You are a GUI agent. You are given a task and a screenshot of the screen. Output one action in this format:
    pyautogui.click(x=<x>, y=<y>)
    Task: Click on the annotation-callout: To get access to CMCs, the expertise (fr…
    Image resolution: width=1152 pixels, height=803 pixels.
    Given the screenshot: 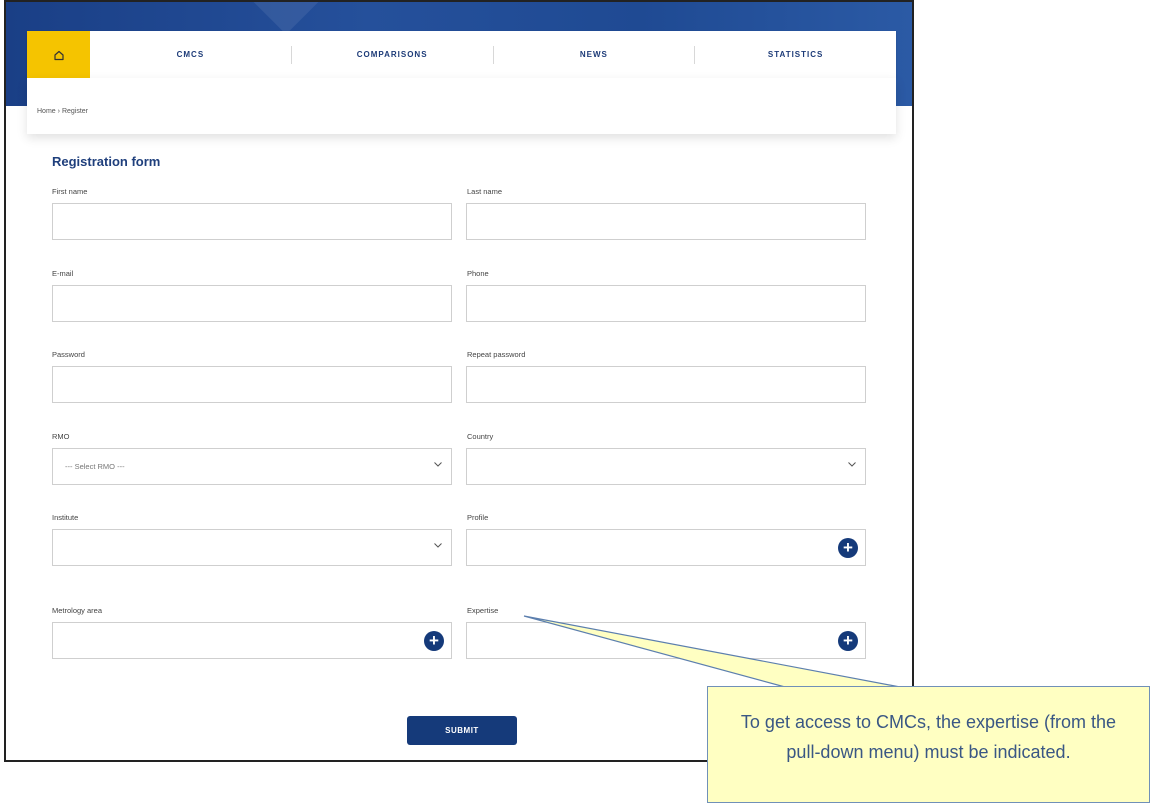 What is the action you would take?
    pyautogui.click(x=928, y=744)
    